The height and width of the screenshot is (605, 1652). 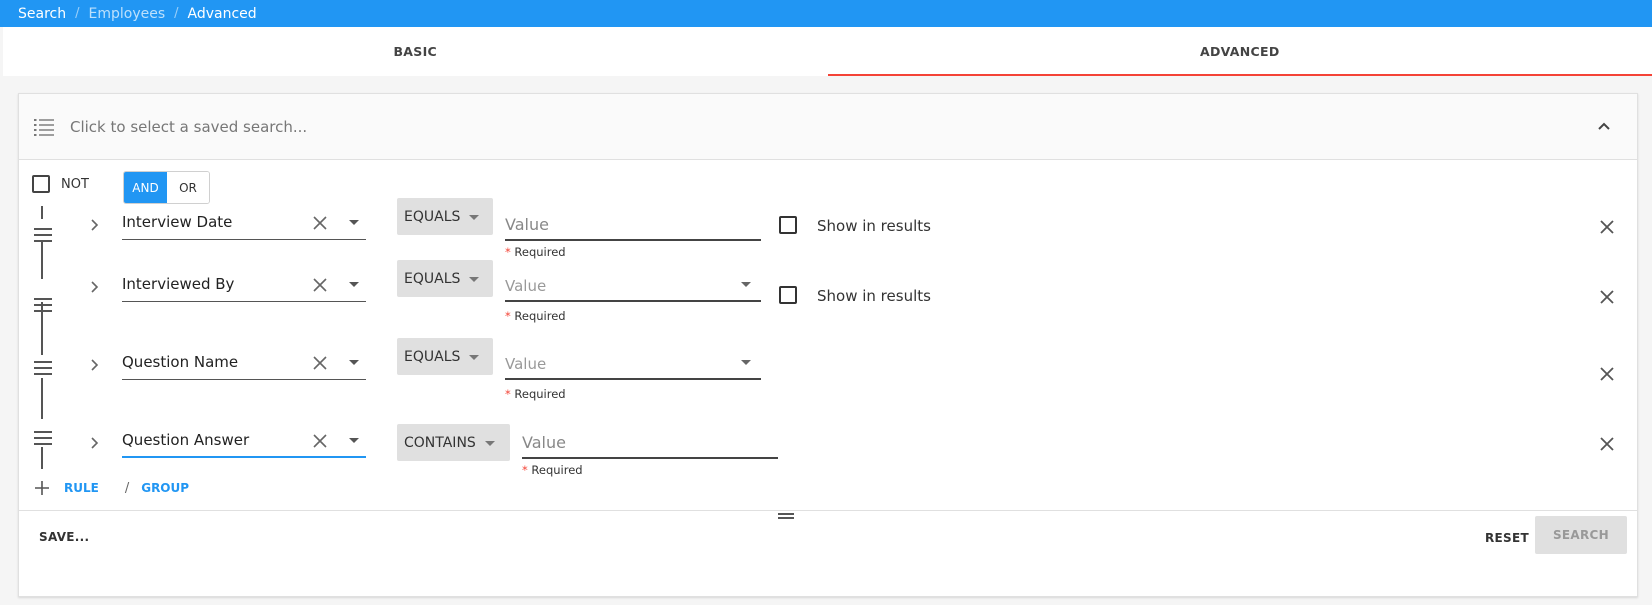 I want to click on search-mode-tabs: BASIC ADVANCED, so click(x=827, y=51).